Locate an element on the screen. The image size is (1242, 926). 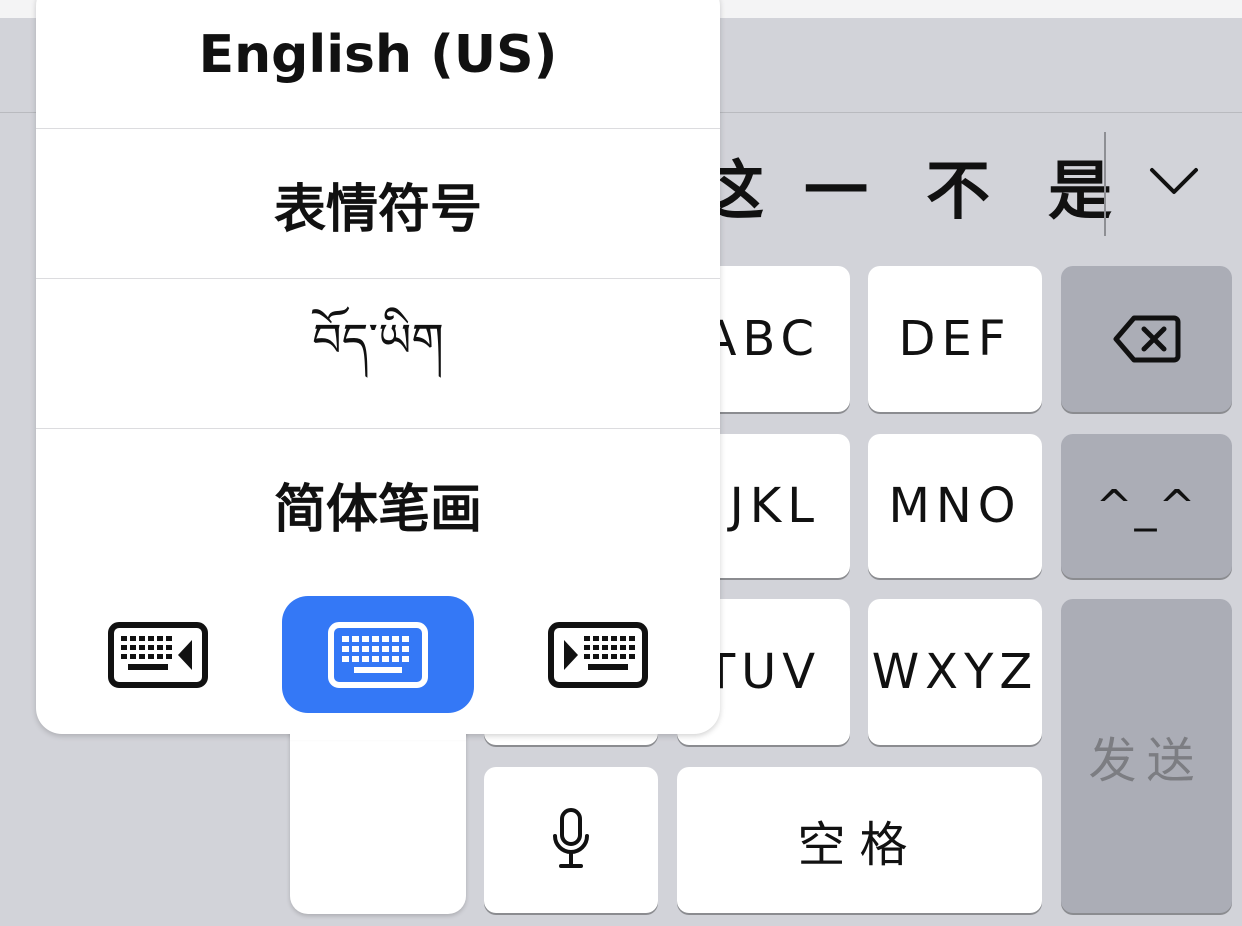
keyboard-right-icon is located at coordinates (598, 655).